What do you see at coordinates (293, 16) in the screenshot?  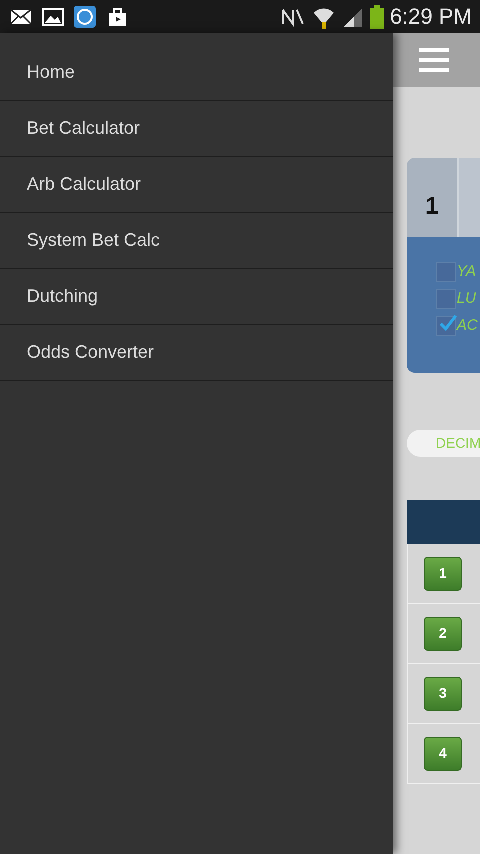 I see `nfc-icon` at bounding box center [293, 16].